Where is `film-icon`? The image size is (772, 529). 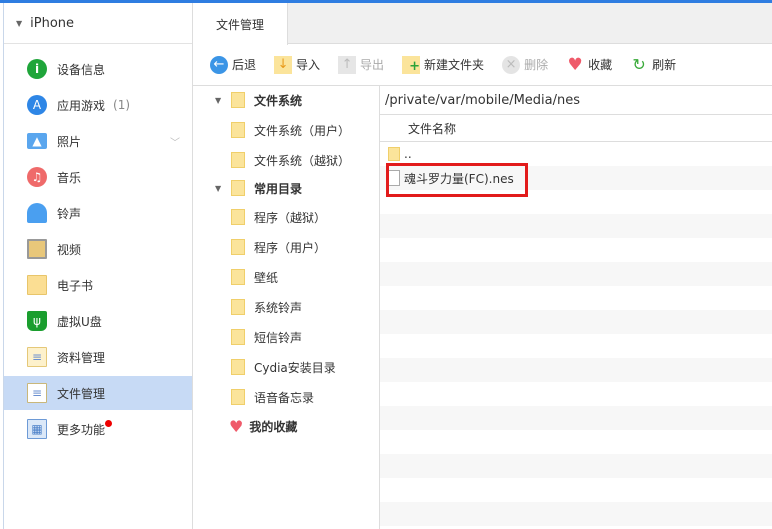 film-icon is located at coordinates (37, 249).